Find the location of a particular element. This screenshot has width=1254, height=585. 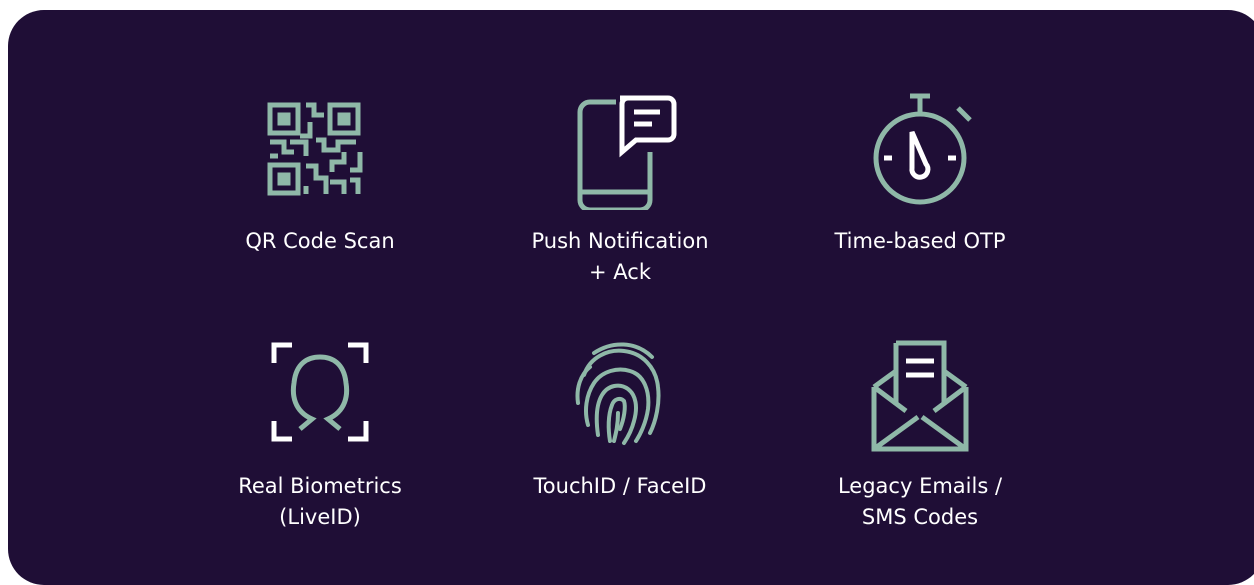

method-label: Push Notification + Ack is located at coordinates (620, 256).